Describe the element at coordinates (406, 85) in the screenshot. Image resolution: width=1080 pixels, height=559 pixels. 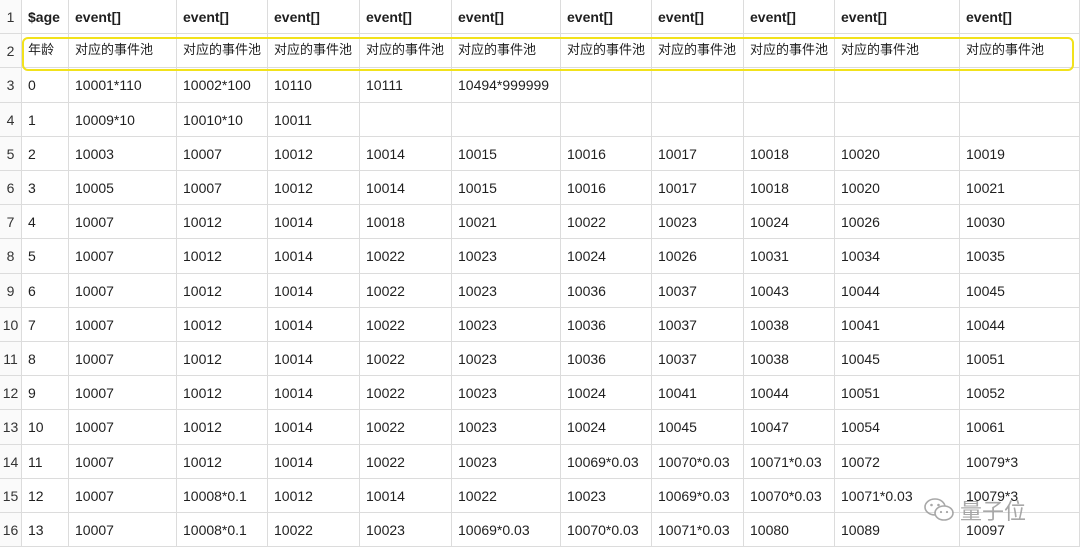
I see `table-cell: 10111` at that location.